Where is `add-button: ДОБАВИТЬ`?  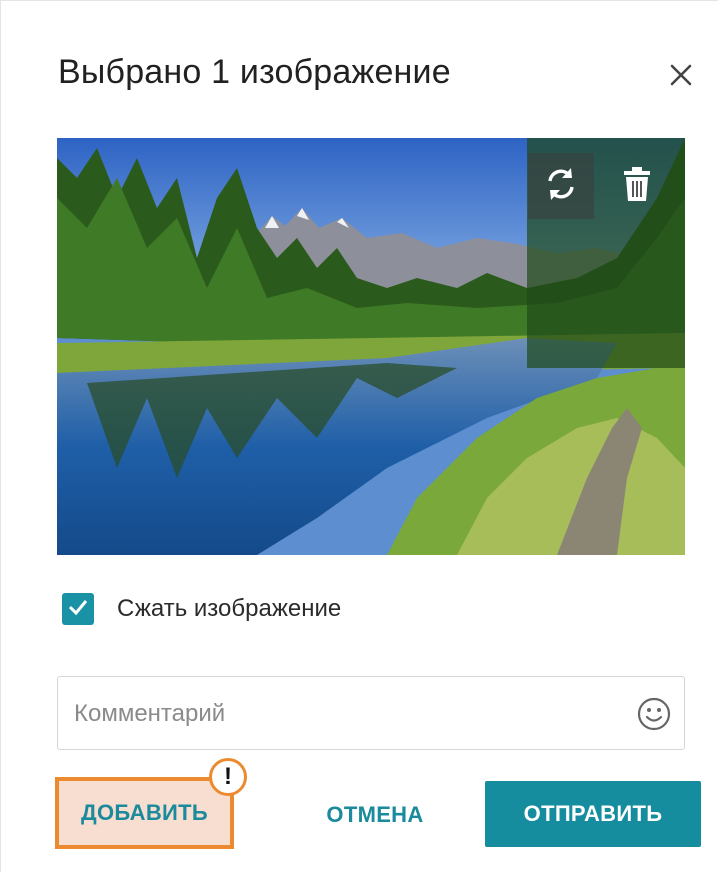
add-button: ДОБАВИТЬ is located at coordinates (144, 813).